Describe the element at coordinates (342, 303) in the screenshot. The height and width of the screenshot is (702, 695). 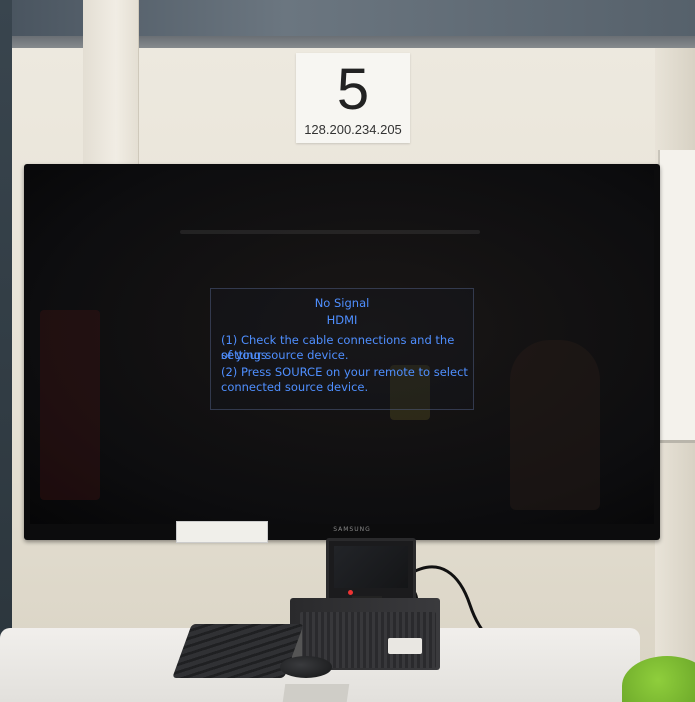
I see `no-signal-title: No Signal` at that location.